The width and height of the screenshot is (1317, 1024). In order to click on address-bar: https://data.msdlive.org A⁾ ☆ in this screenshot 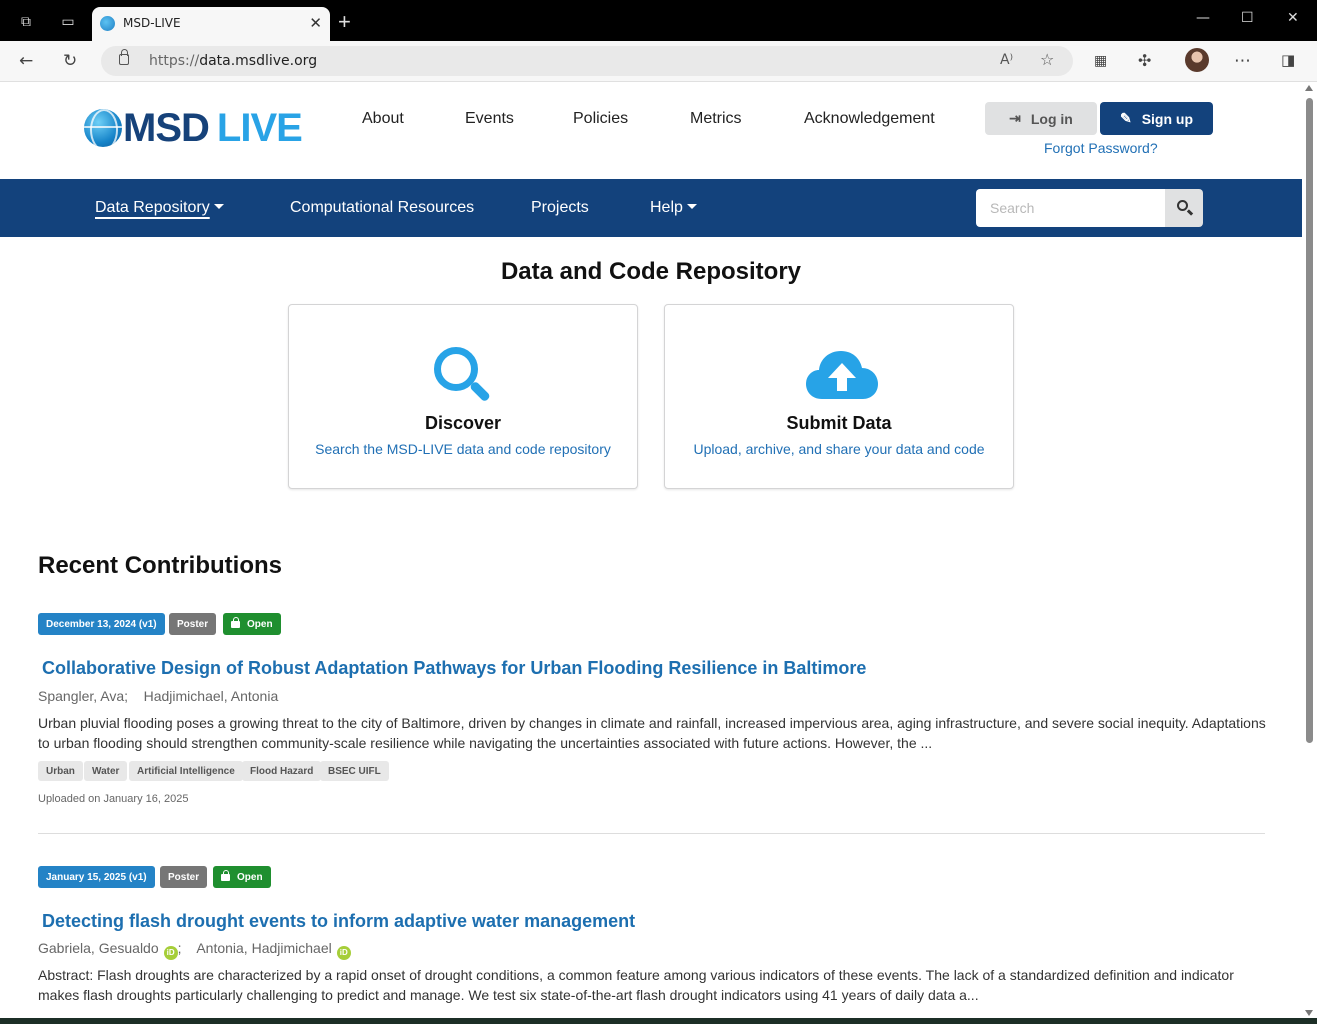, I will do `click(587, 61)`.